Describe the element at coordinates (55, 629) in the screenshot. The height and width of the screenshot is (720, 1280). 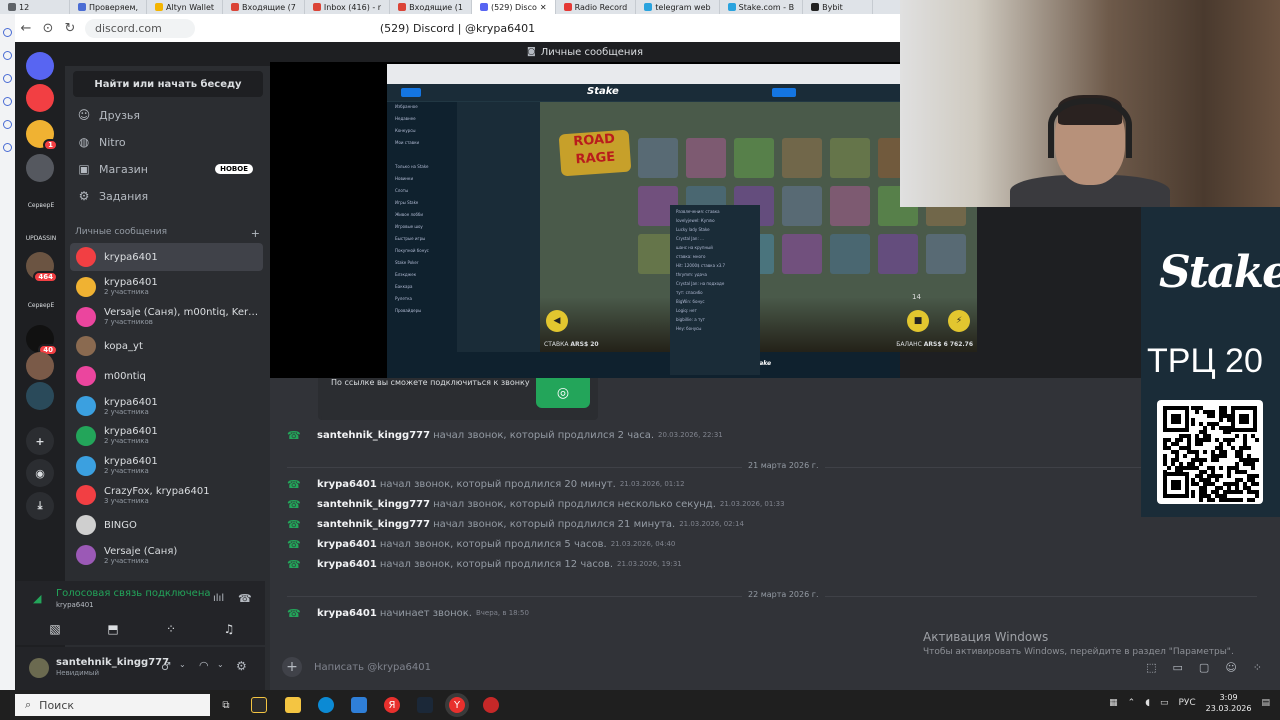
I see `camera-off-button: ▧` at that location.